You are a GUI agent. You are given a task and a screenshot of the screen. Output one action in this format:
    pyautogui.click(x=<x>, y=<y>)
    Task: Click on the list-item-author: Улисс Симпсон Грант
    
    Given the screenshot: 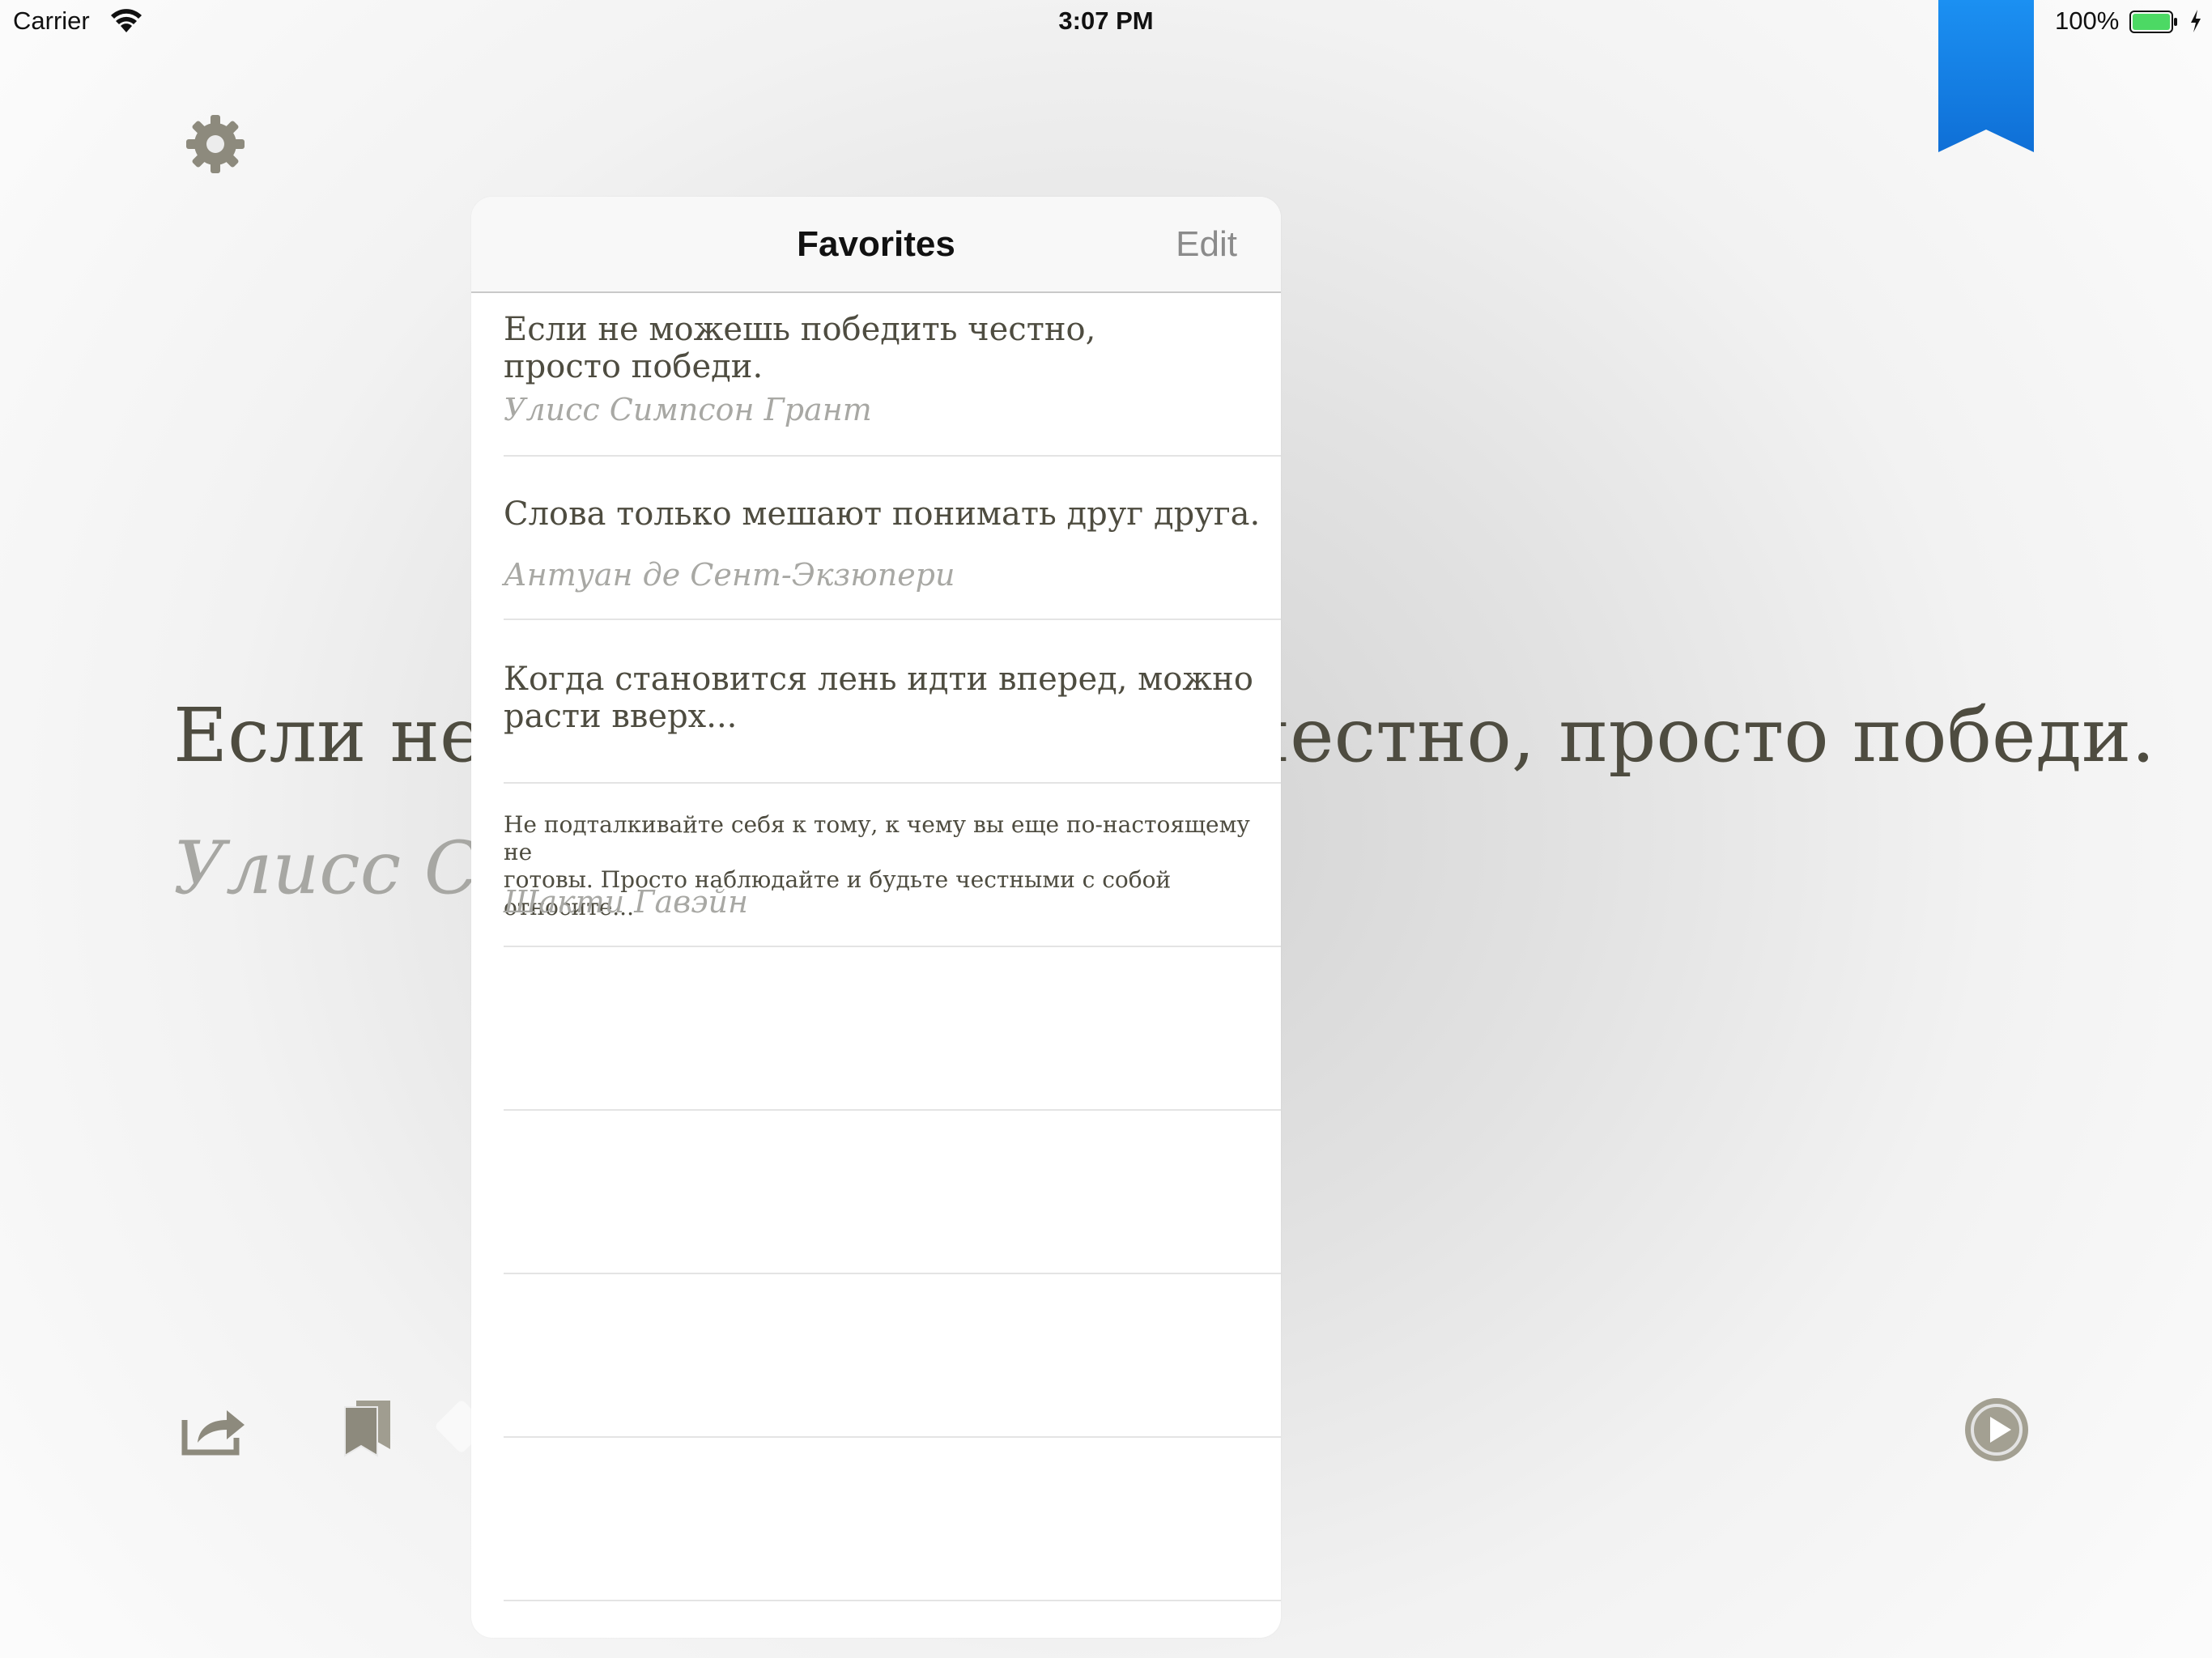 What is the action you would take?
    pyautogui.click(x=688, y=409)
    